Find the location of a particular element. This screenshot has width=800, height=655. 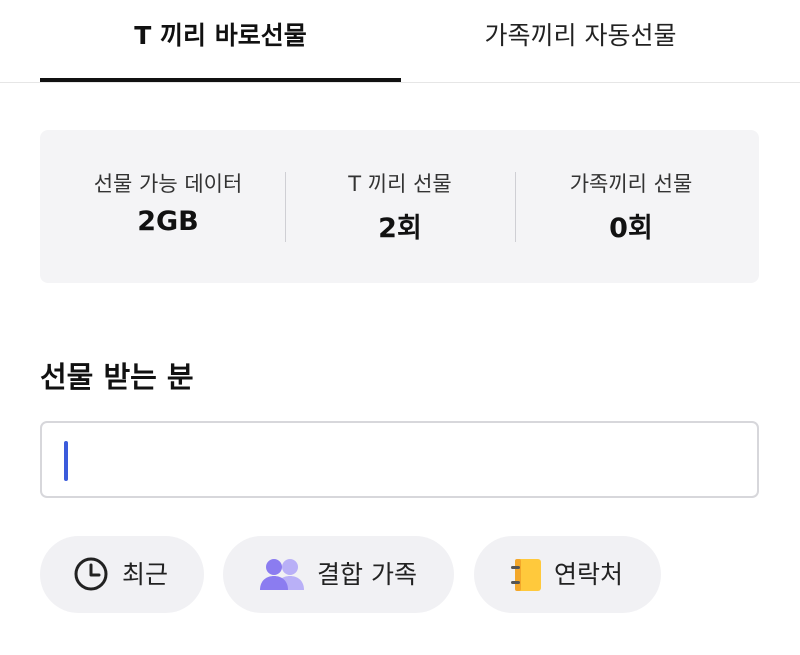

tab-bar: T 끼리 바로선물 가족끼리 자동선물 is located at coordinates (400, 41).